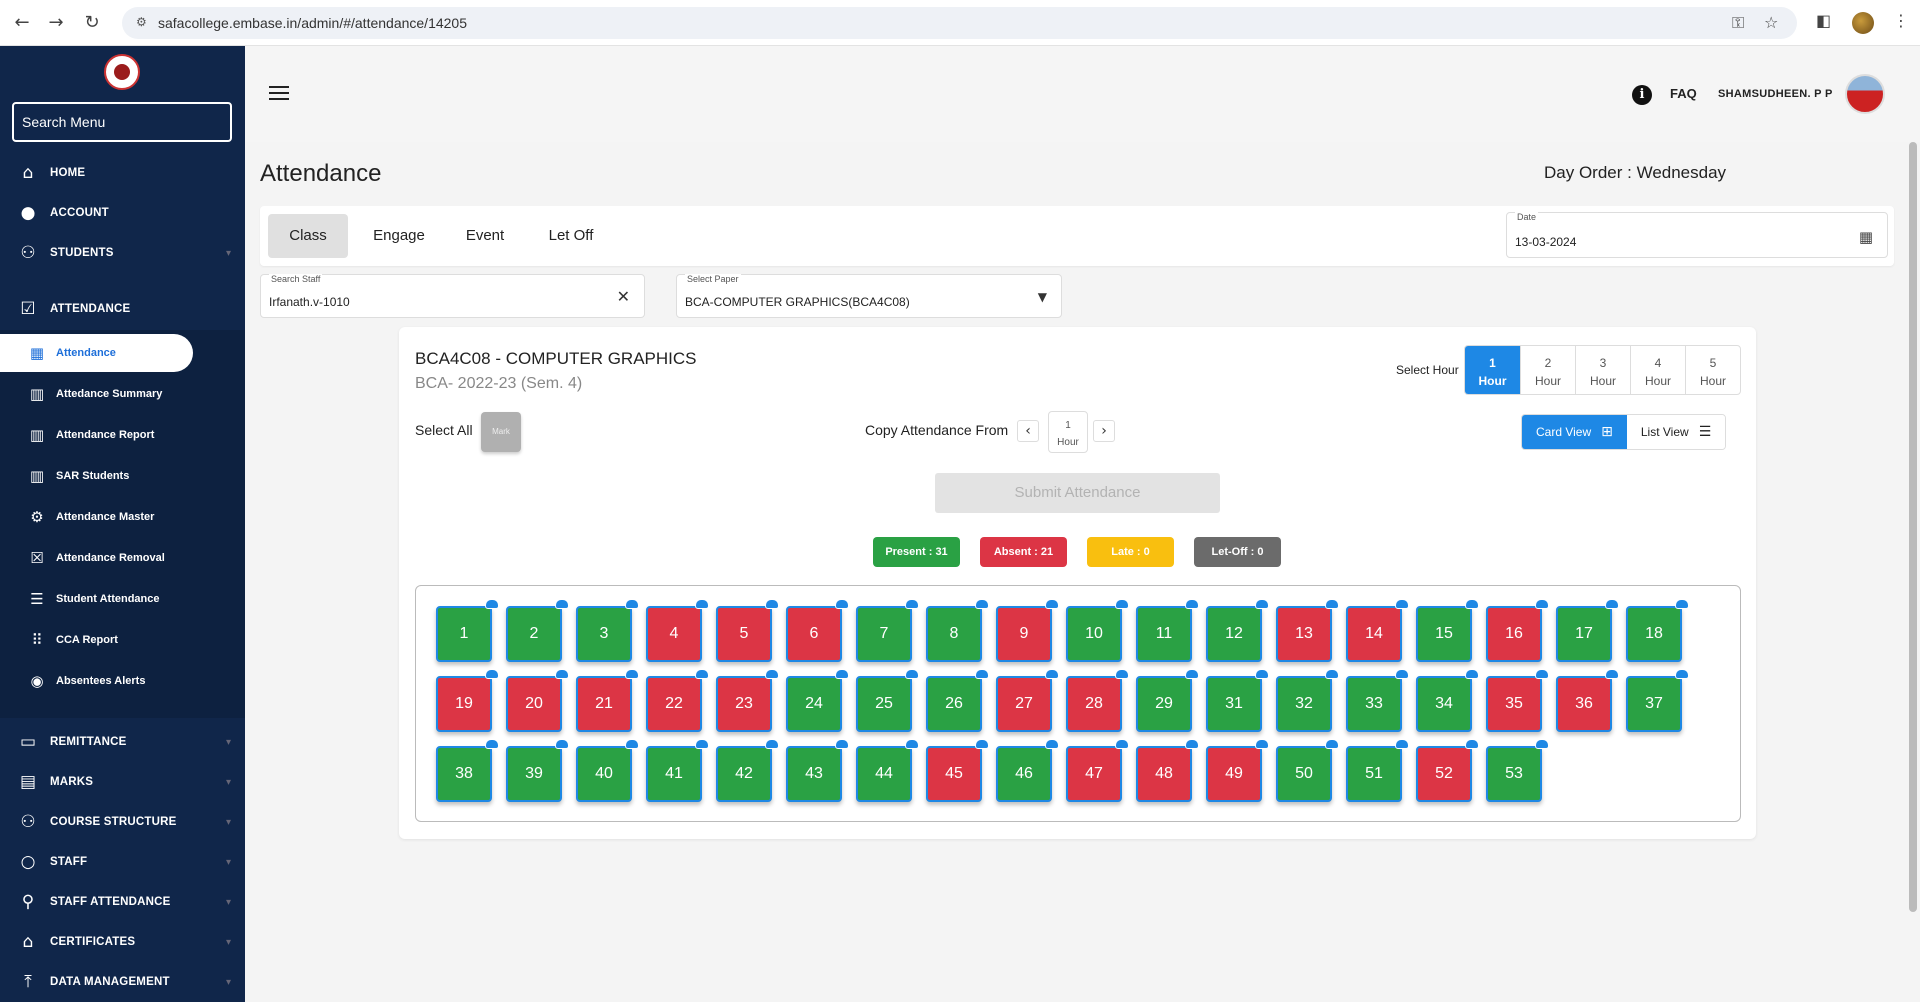  I want to click on mark-all-button: Mark, so click(501, 432).